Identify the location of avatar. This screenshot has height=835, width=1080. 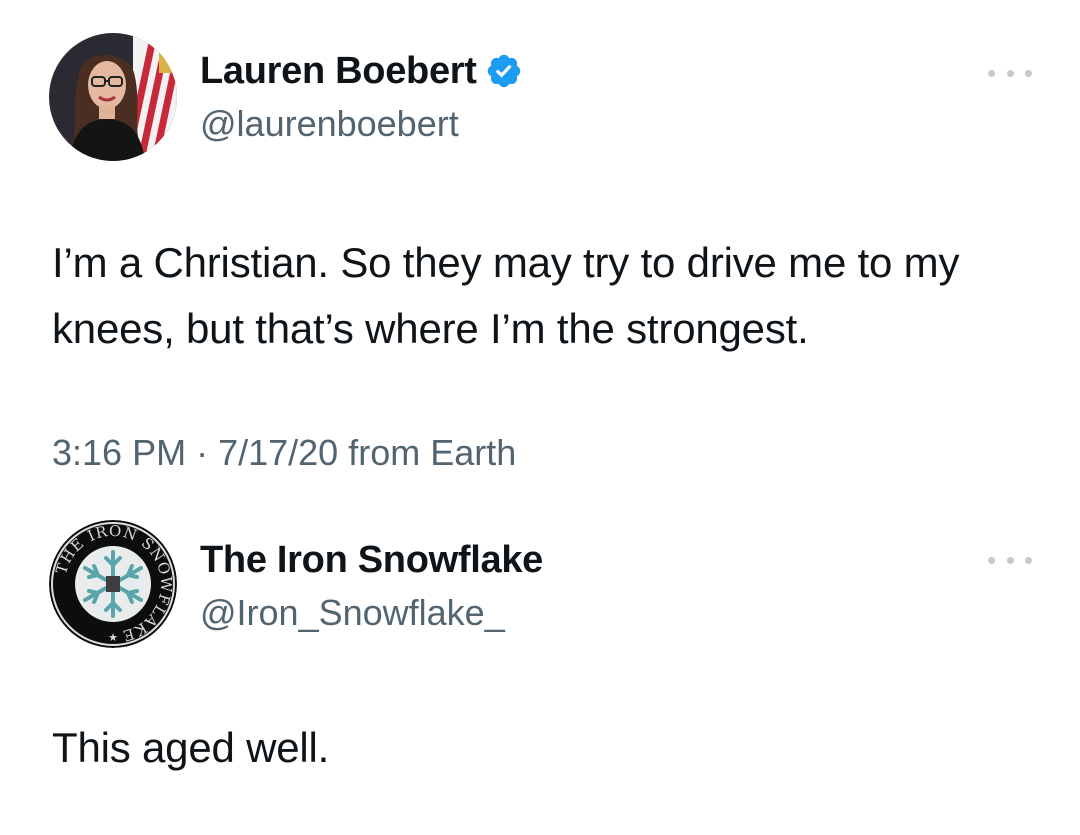
(113, 97).